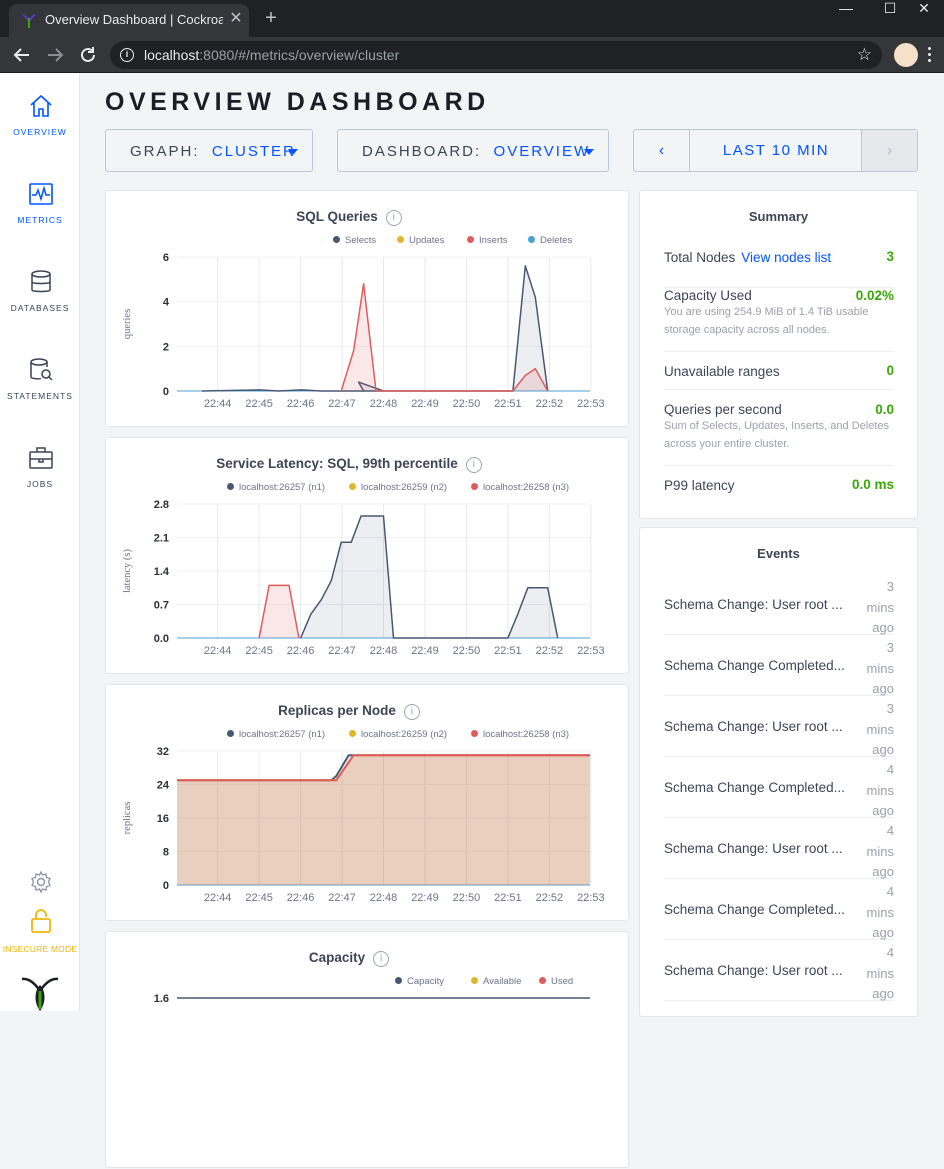 The image size is (944, 1169). I want to click on x-tick-label: 22:52, so click(550, 651).